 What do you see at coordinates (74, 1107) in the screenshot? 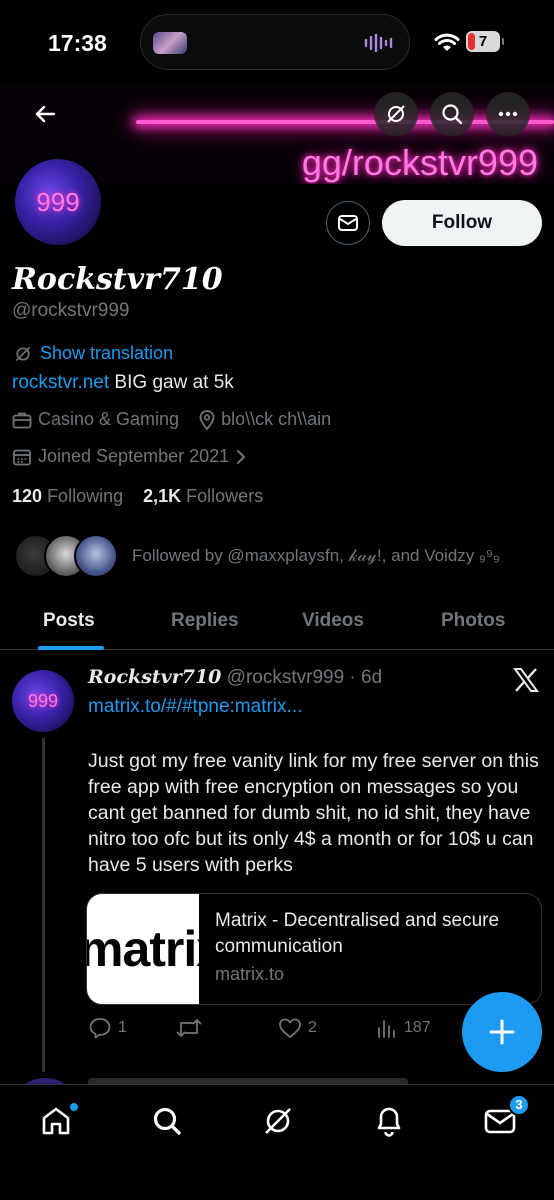
I see `home-notification-dot` at bounding box center [74, 1107].